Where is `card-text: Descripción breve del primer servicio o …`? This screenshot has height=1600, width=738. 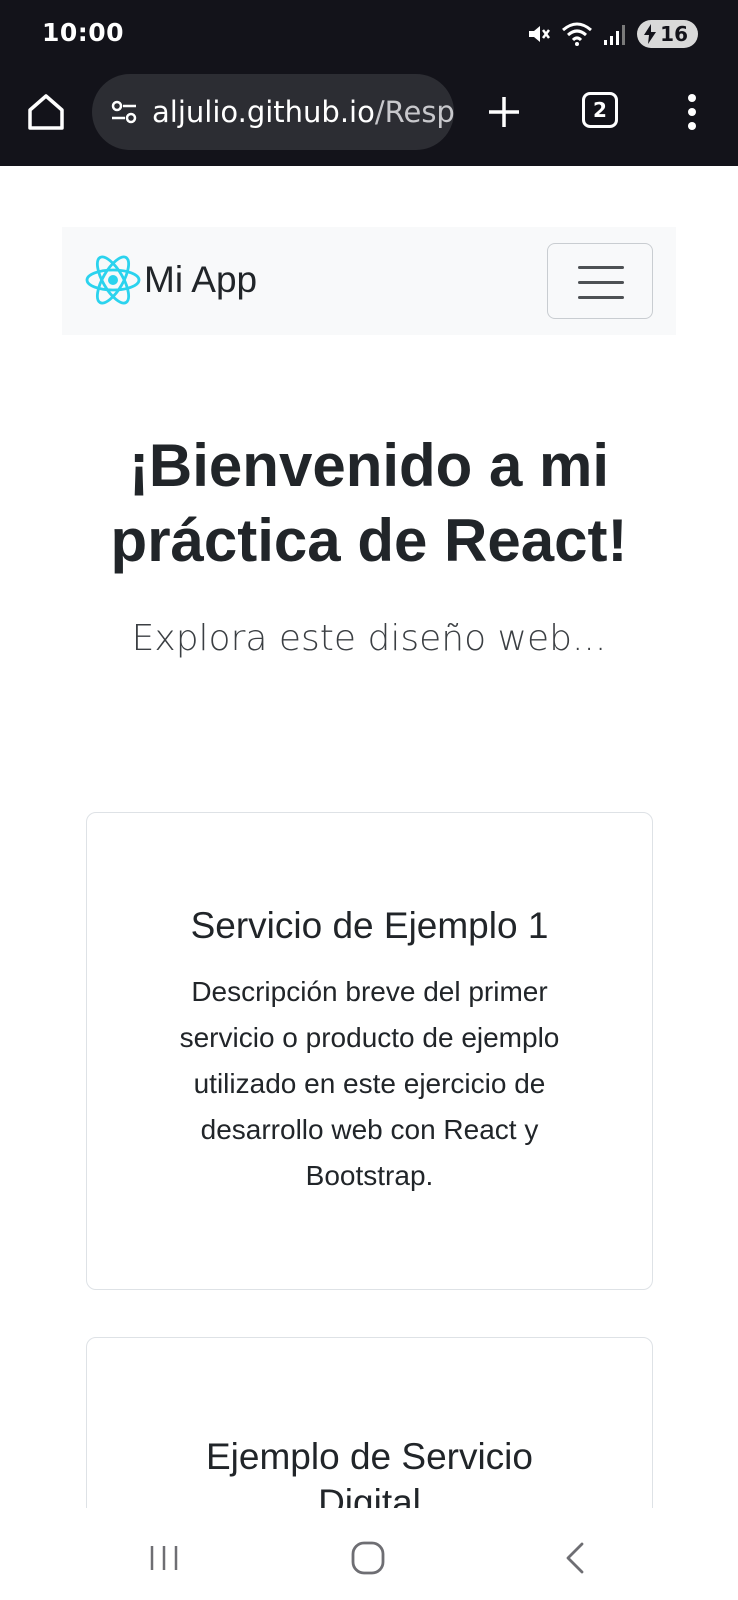
card-text: Descripción breve del primer servicio o … is located at coordinates (369, 1083).